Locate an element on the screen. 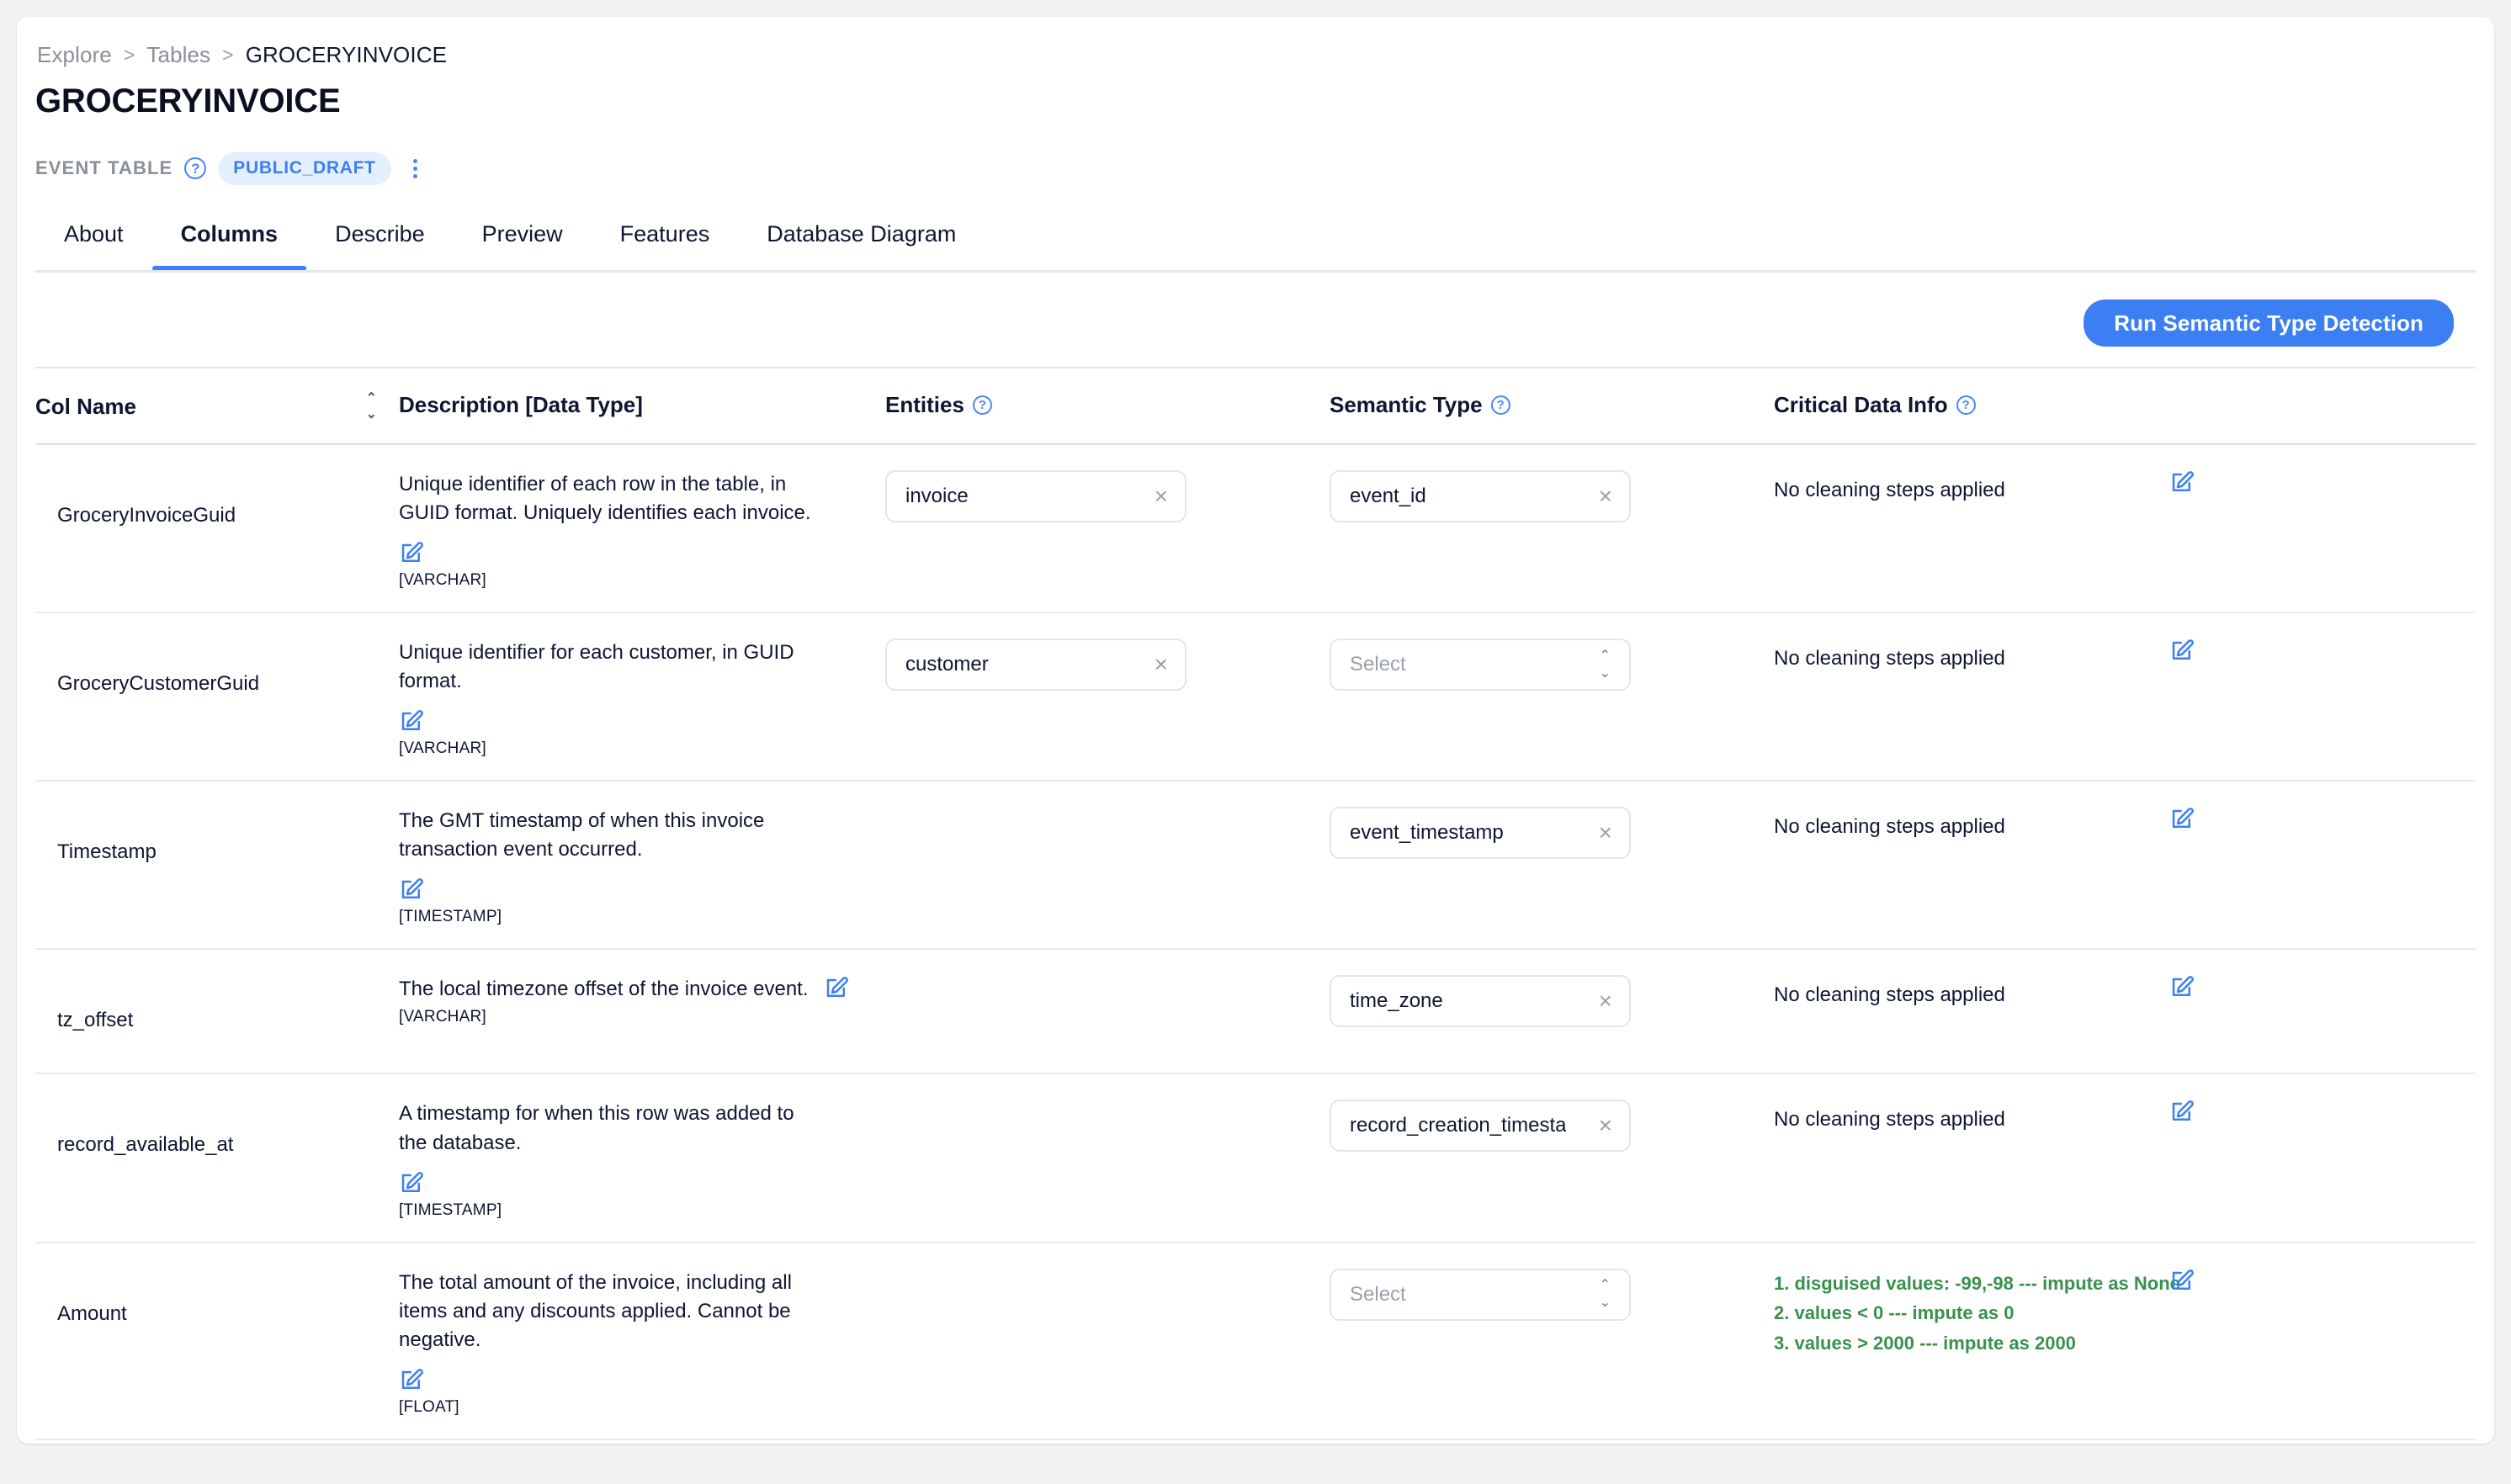  sort-toggle-icon: ⌃ ⌄ is located at coordinates (371, 406).